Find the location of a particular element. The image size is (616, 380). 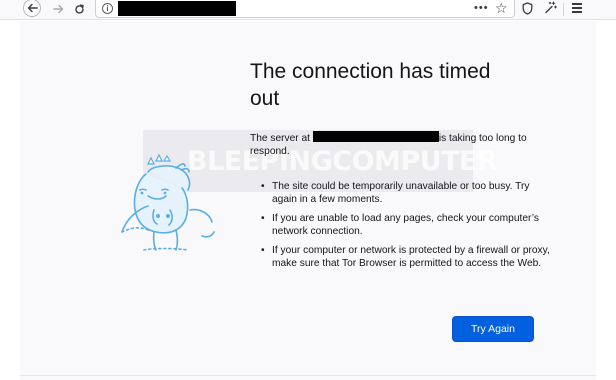

dinosaur-illustration is located at coordinates (168, 202).